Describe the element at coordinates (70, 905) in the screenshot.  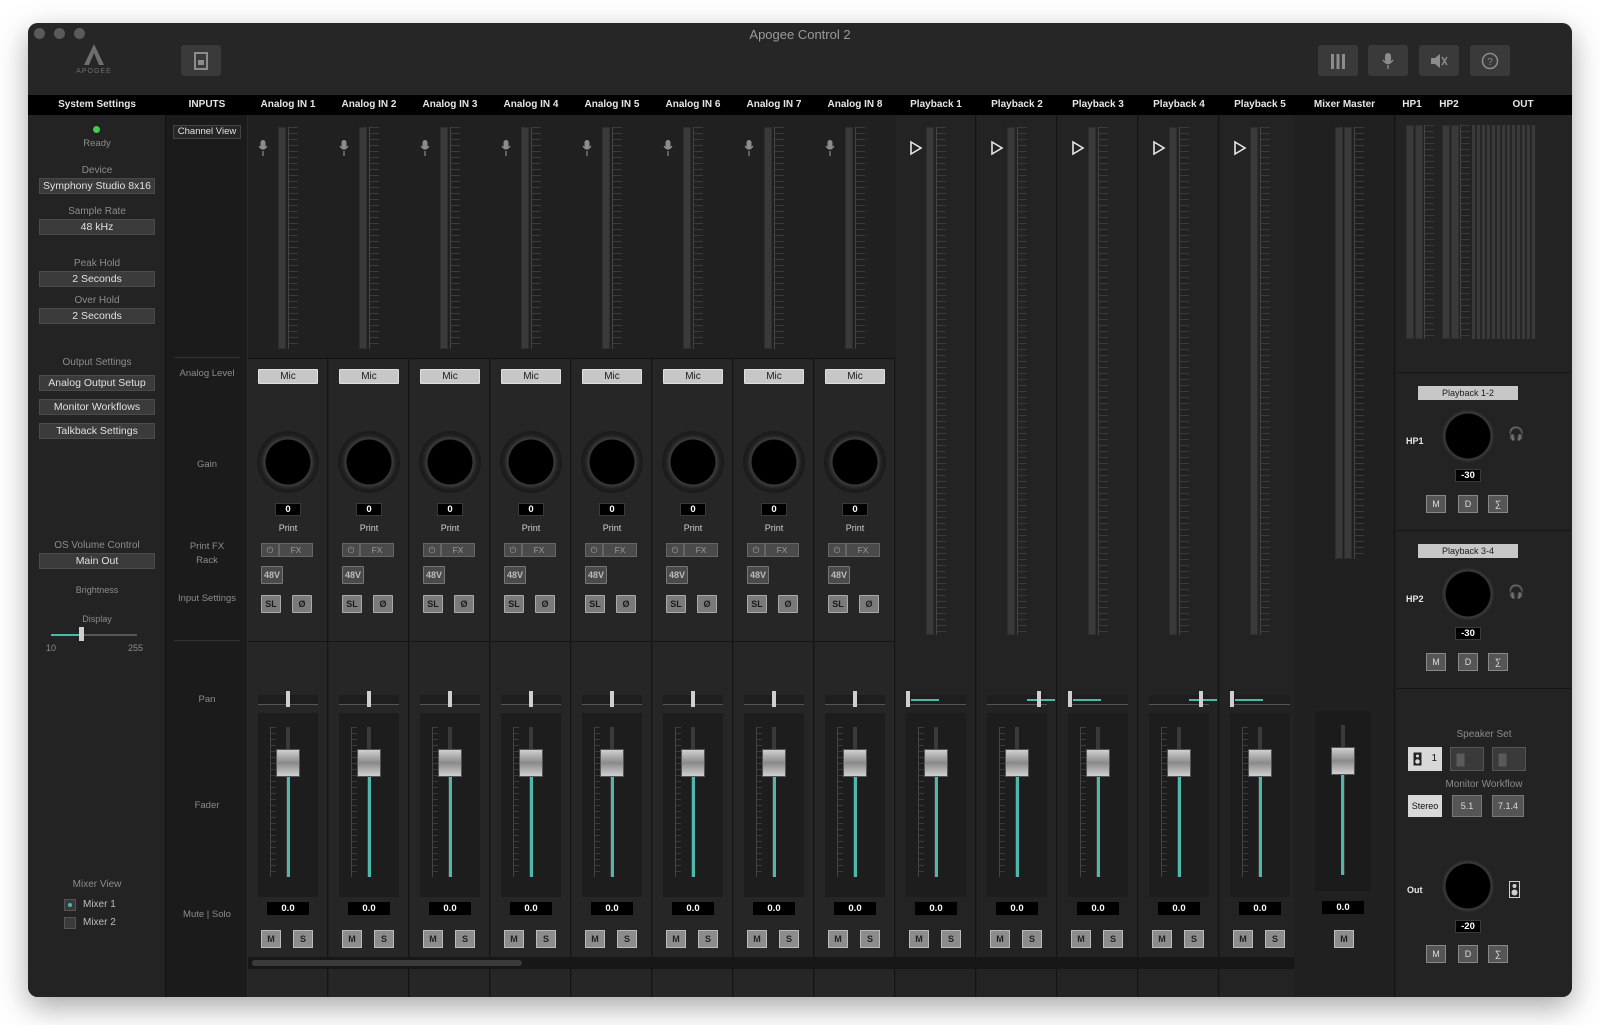
I see `mixer1-radio` at that location.